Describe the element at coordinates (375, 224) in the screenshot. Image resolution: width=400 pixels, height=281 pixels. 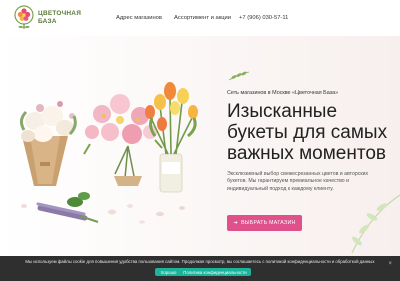
I see `branch-decoration-icon` at that location.